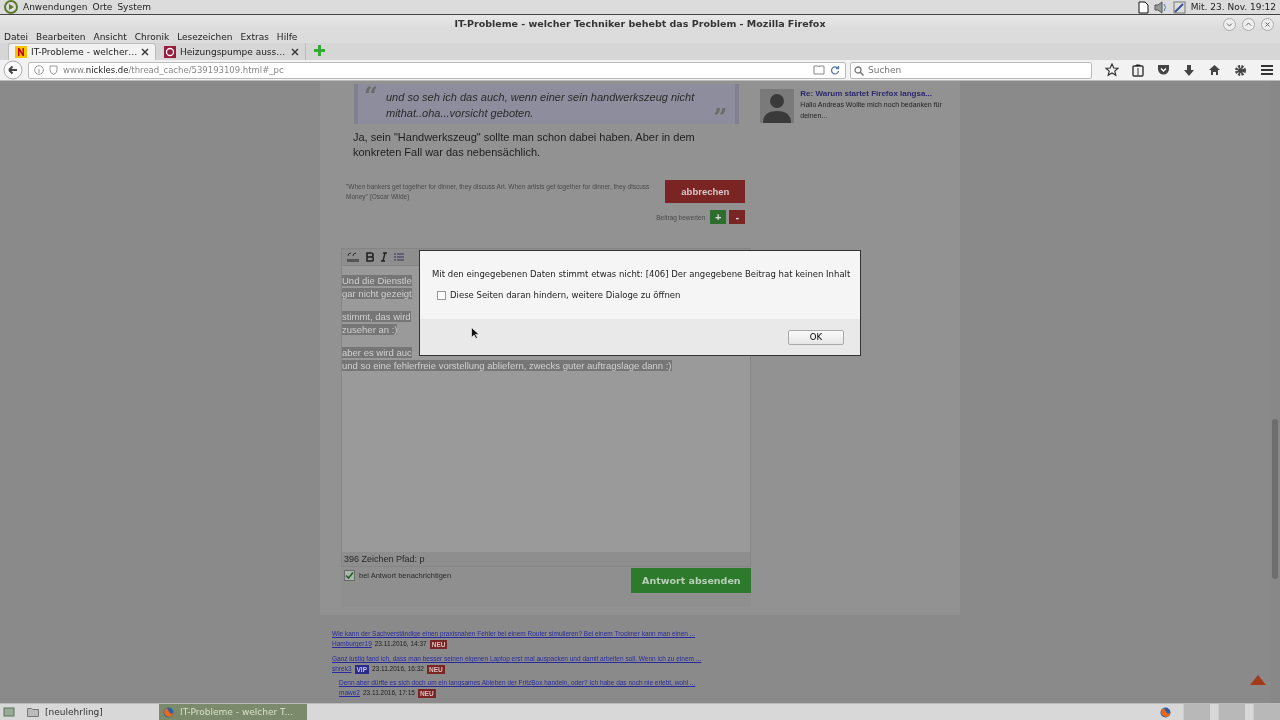 The width and height of the screenshot is (1280, 720). What do you see at coordinates (816, 337) in the screenshot?
I see `ok-button: OK` at bounding box center [816, 337].